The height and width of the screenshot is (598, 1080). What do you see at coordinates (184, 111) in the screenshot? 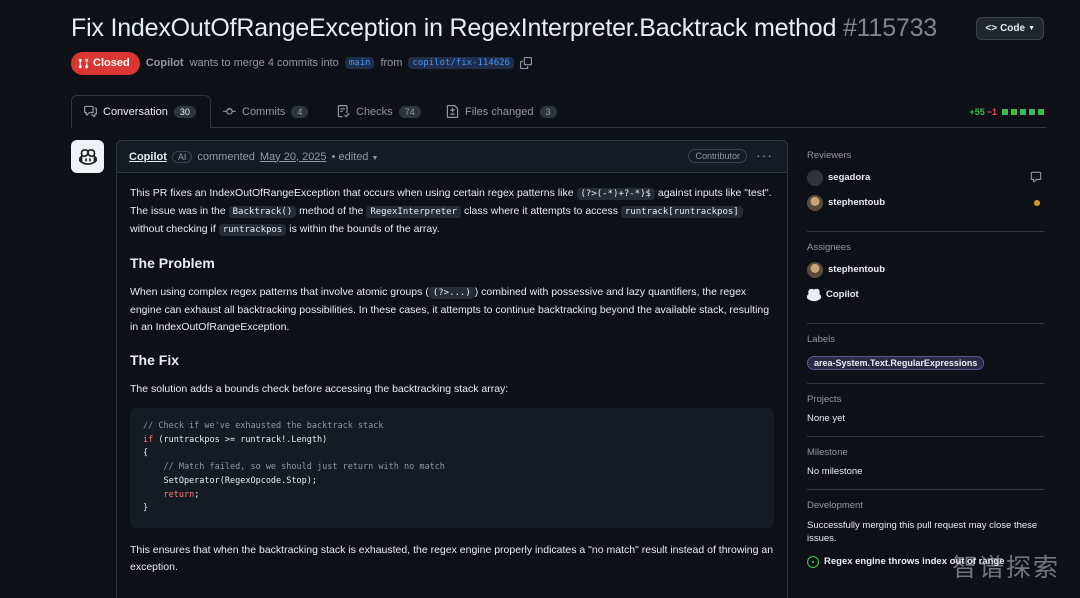
I see `tab-counter: 30` at bounding box center [184, 111].